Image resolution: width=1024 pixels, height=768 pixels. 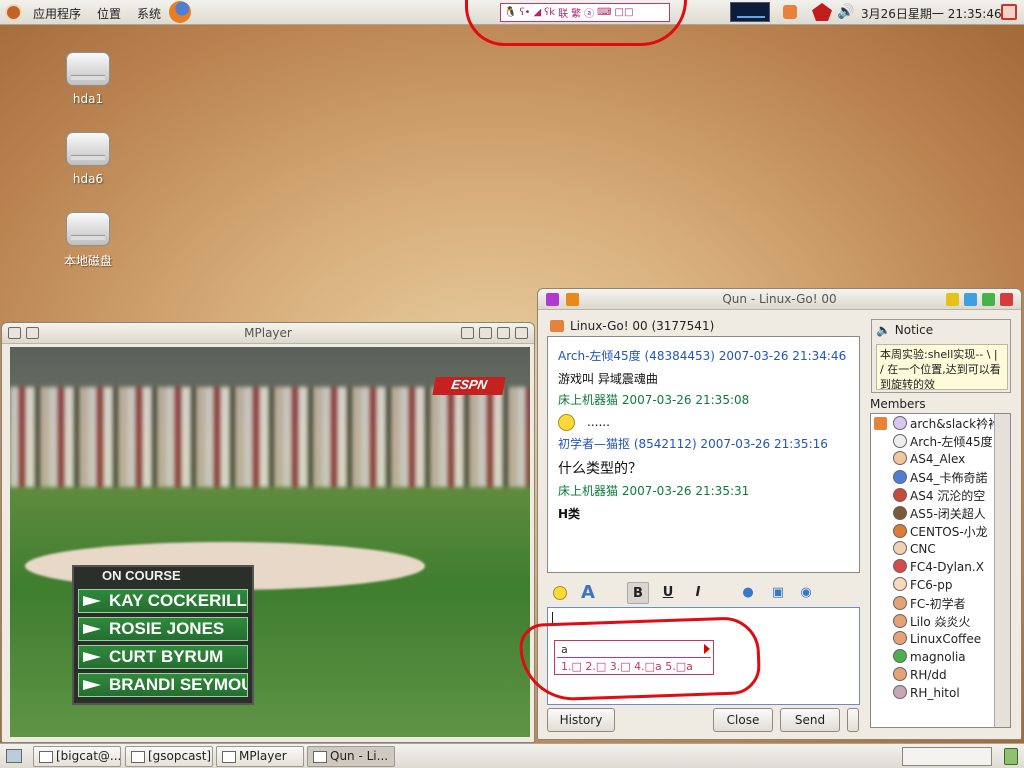 What do you see at coordinates (88, 159) in the screenshot?
I see `desktop-icon-hda6: hda6` at bounding box center [88, 159].